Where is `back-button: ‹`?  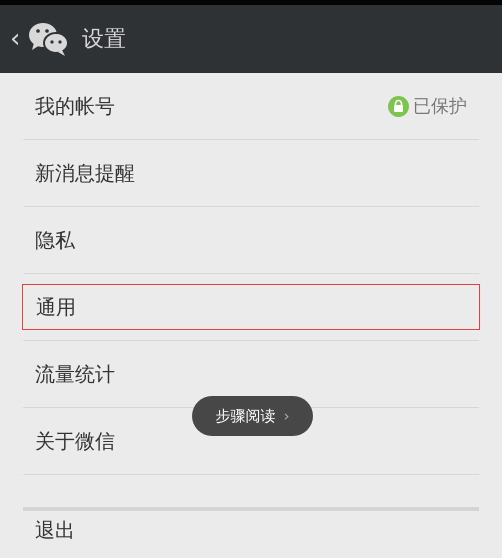
back-button: ‹ is located at coordinates (19, 39).